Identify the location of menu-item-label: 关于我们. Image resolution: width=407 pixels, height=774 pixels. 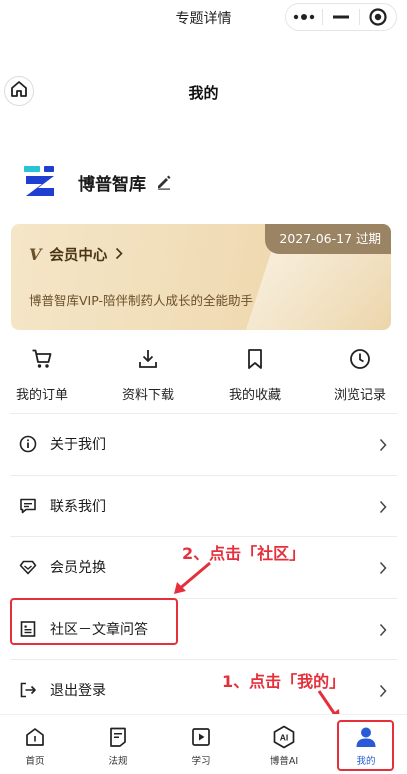
(78, 445).